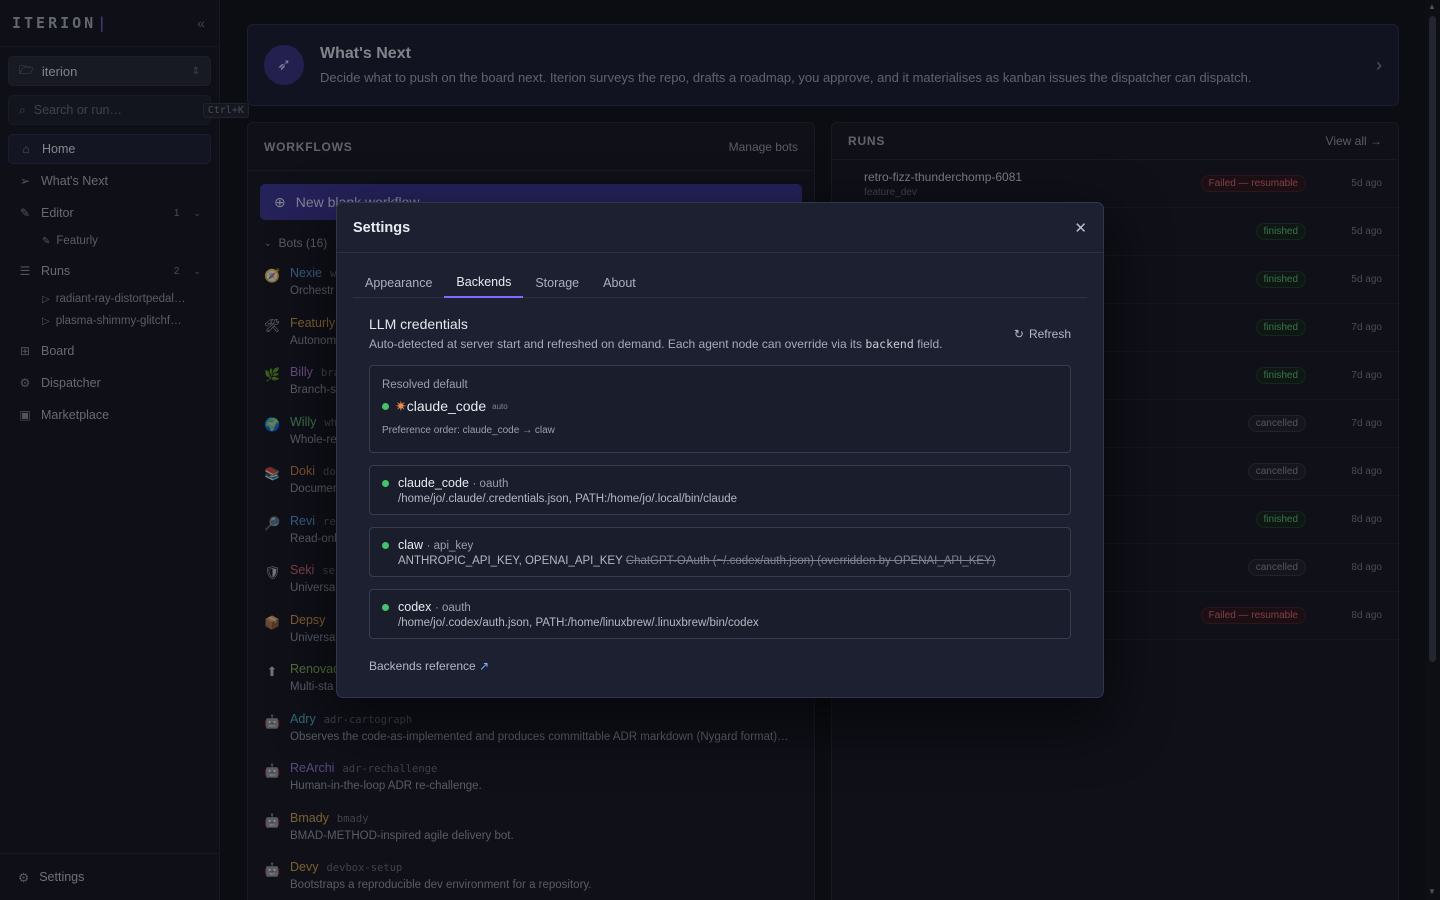 This screenshot has width=1440, height=900. I want to click on auto-tag: auto, so click(500, 406).